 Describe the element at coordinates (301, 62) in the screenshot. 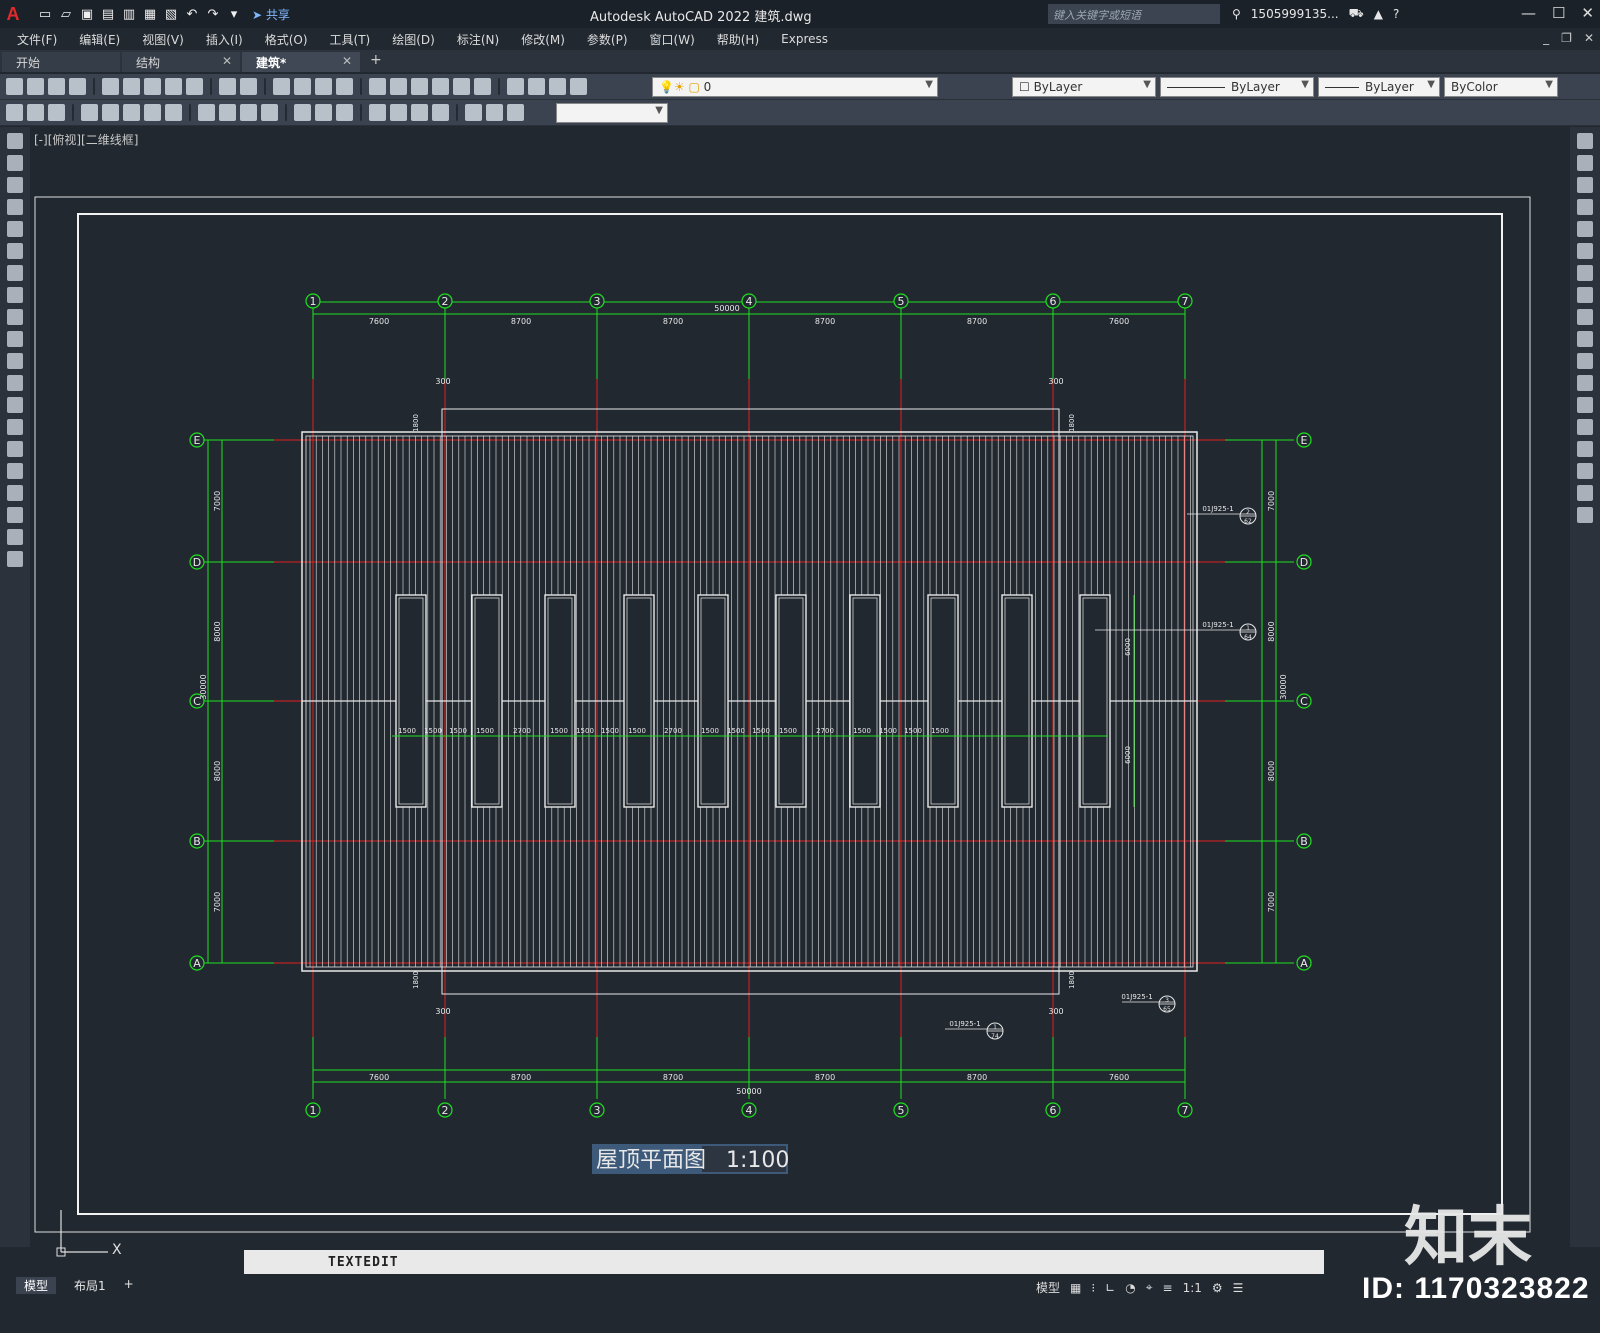

I see `tab-architecture: 建筑* ✕` at that location.